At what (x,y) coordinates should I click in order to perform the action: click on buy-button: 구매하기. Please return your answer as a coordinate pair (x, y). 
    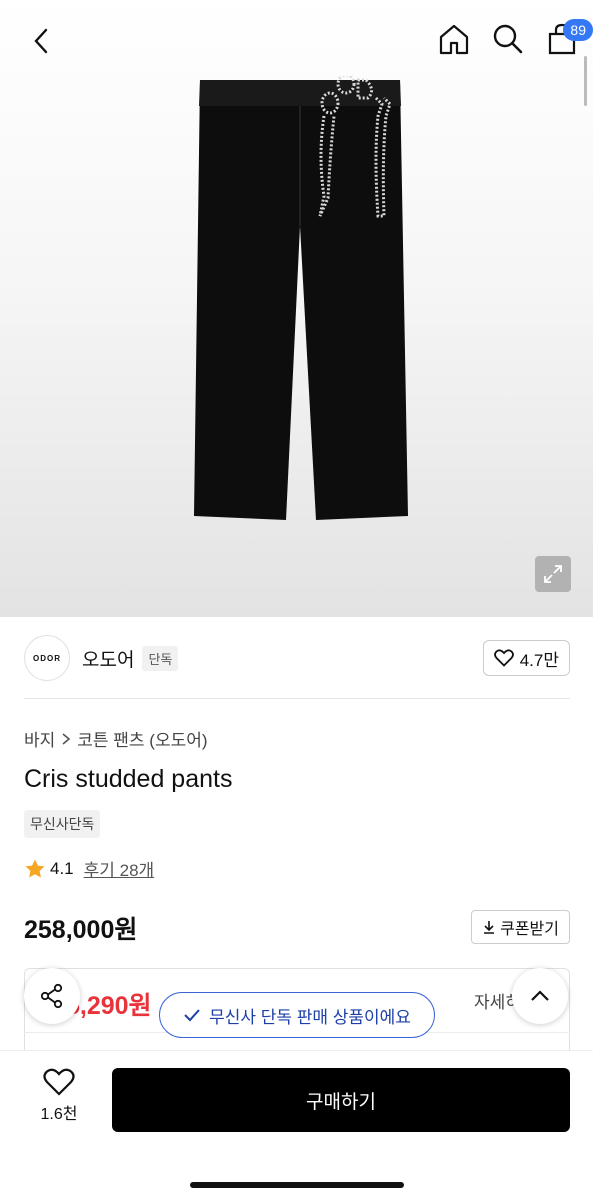
    Looking at the image, I should click on (341, 1100).